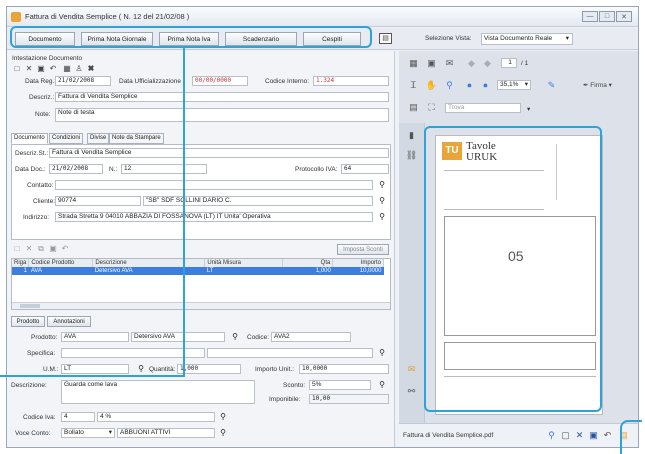 The width and height of the screenshot is (645, 454). I want to click on cell-riga: 1, so click(20, 271).